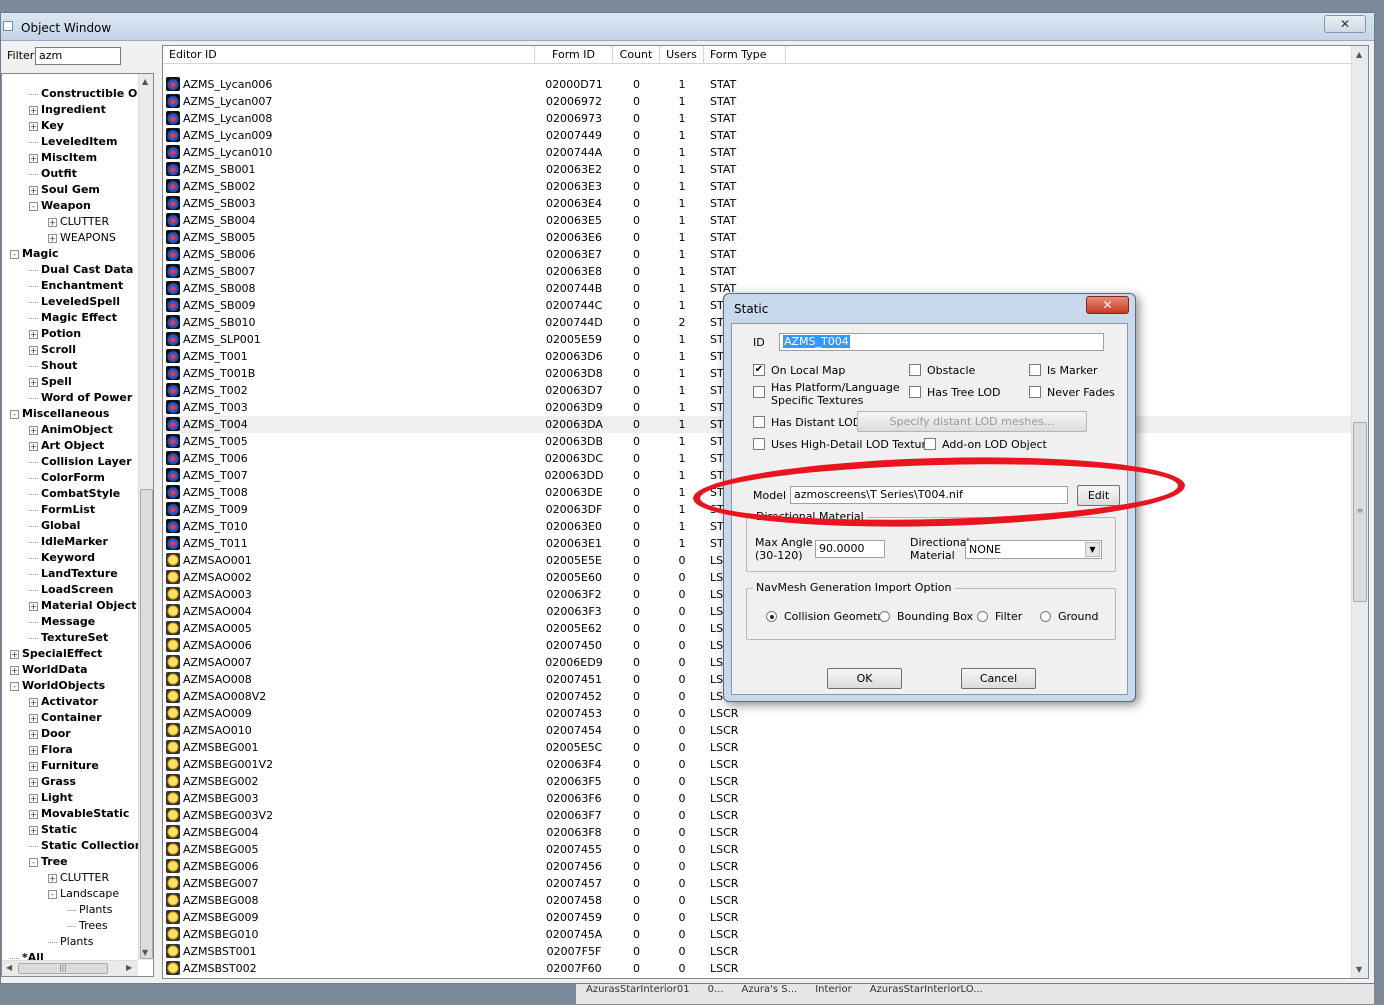 This screenshot has width=1384, height=1005. What do you see at coordinates (758, 186) in the screenshot?
I see `table-row: AZMS_SB002 020063E3 0 1 STAT` at bounding box center [758, 186].